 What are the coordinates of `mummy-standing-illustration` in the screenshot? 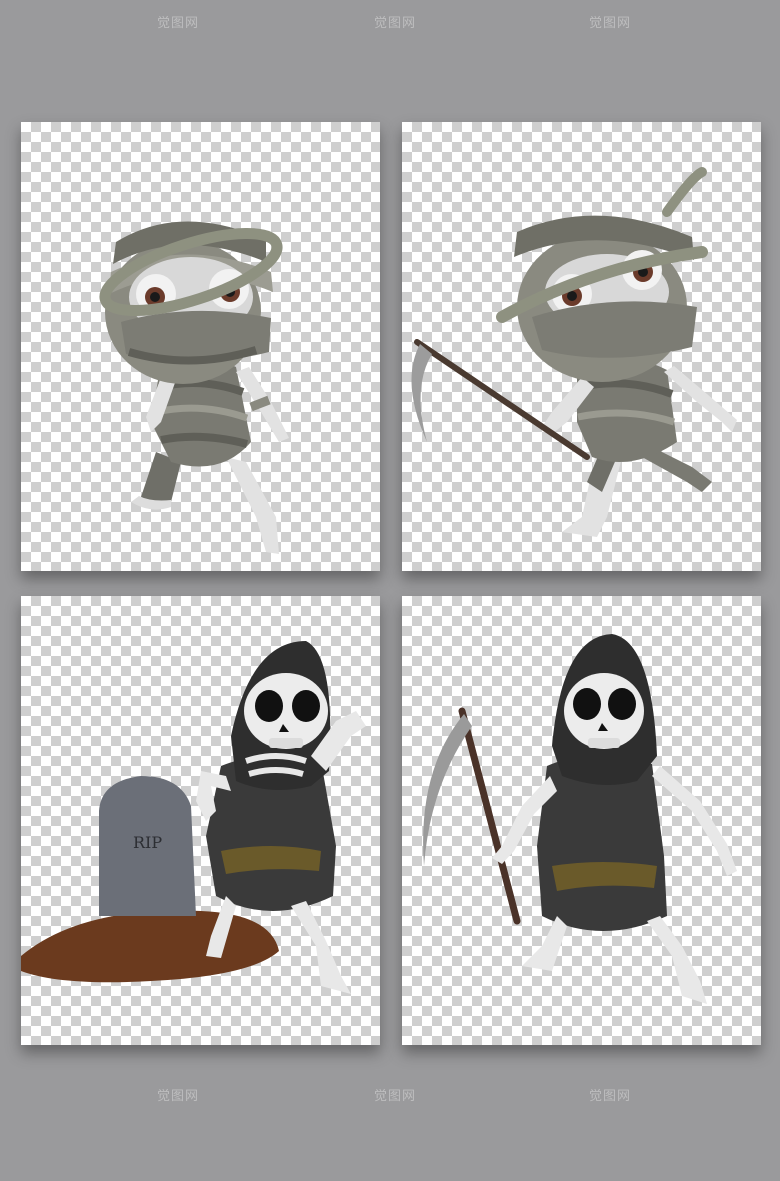 It's located at (194, 387).